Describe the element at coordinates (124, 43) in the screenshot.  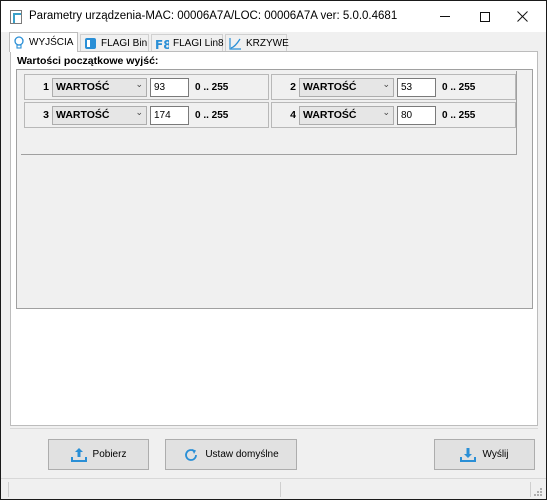
I see `tab-label: FLAGI Bin` at that location.